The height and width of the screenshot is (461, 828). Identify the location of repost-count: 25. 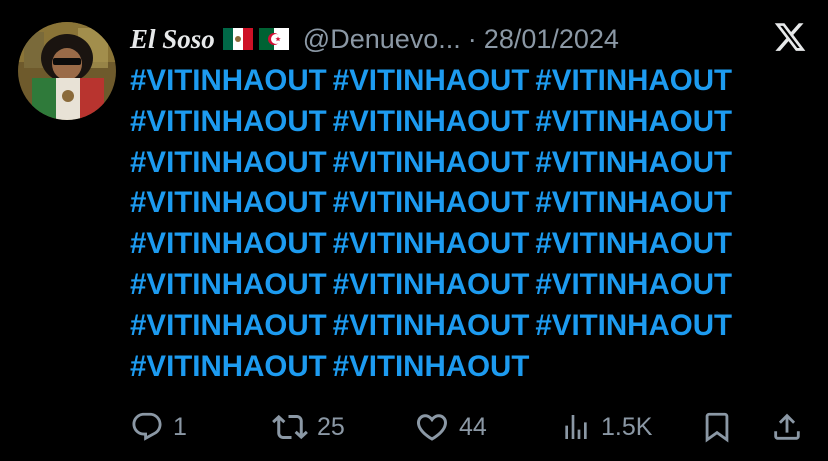
(331, 426).